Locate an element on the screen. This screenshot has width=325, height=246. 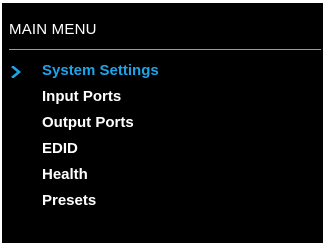
menu-item-output-ports: Output Ports is located at coordinates (162, 123).